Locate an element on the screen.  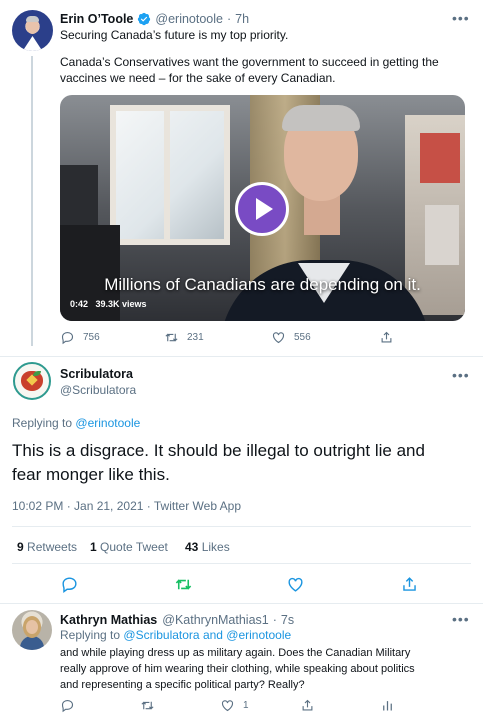
scribulatora-avatar is located at coordinates (32, 381).